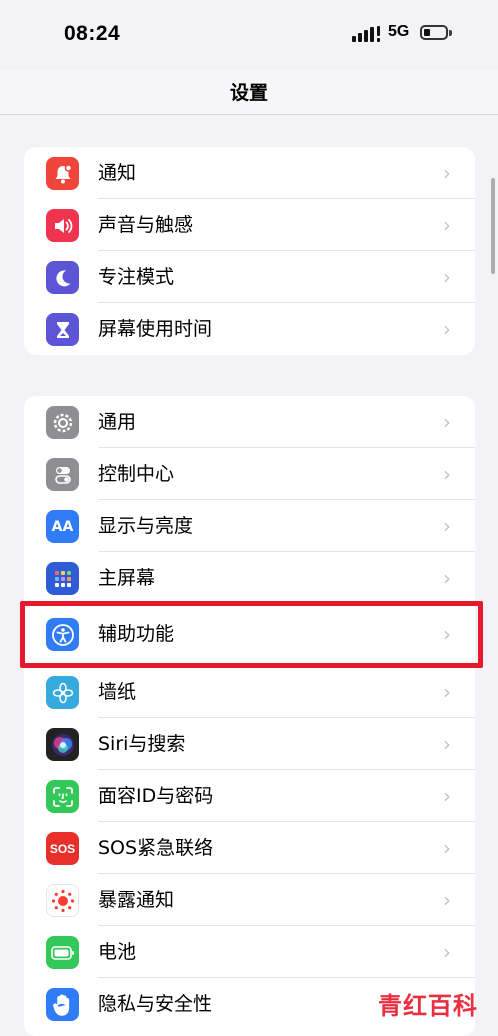  Describe the element at coordinates (249, 526) in the screenshot. I see `settings-row-display: AA 显示与亮度 ›` at that location.